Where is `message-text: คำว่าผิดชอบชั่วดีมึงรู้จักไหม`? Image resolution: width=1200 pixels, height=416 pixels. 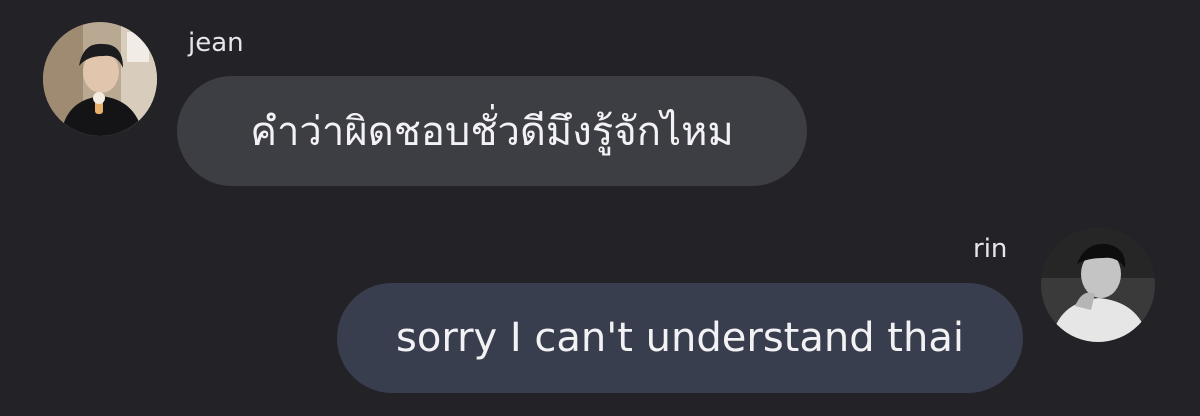 message-text: คำว่าผิดชอบชั่วดีมึงรู้จักไหม is located at coordinates (492, 132).